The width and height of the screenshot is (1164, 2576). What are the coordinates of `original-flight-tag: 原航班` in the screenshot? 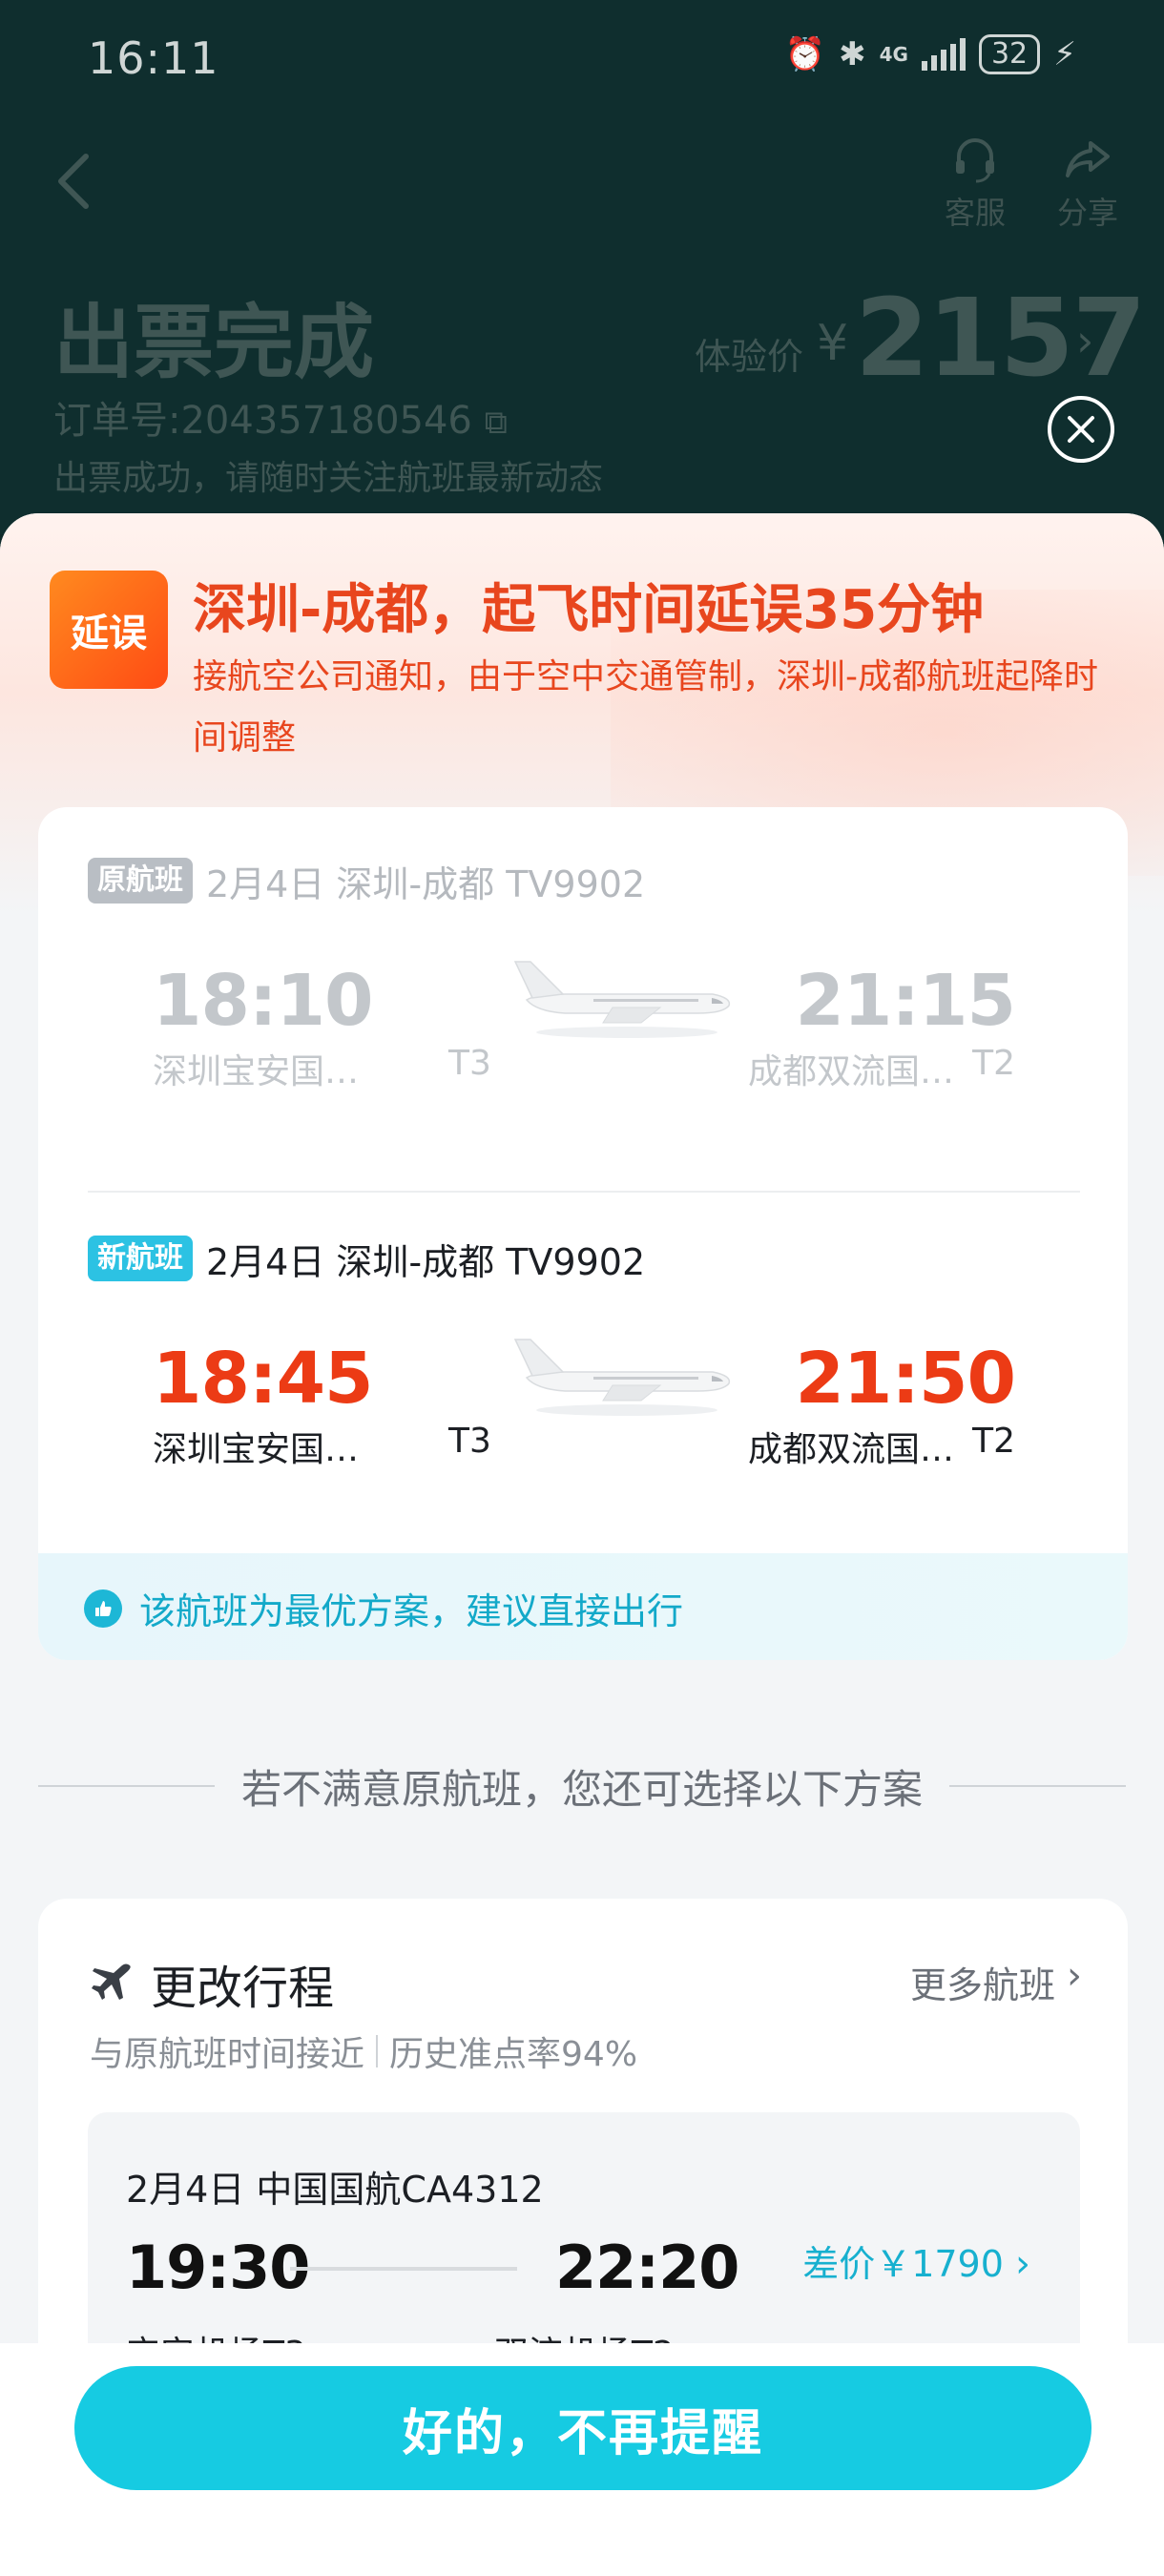 It's located at (140, 881).